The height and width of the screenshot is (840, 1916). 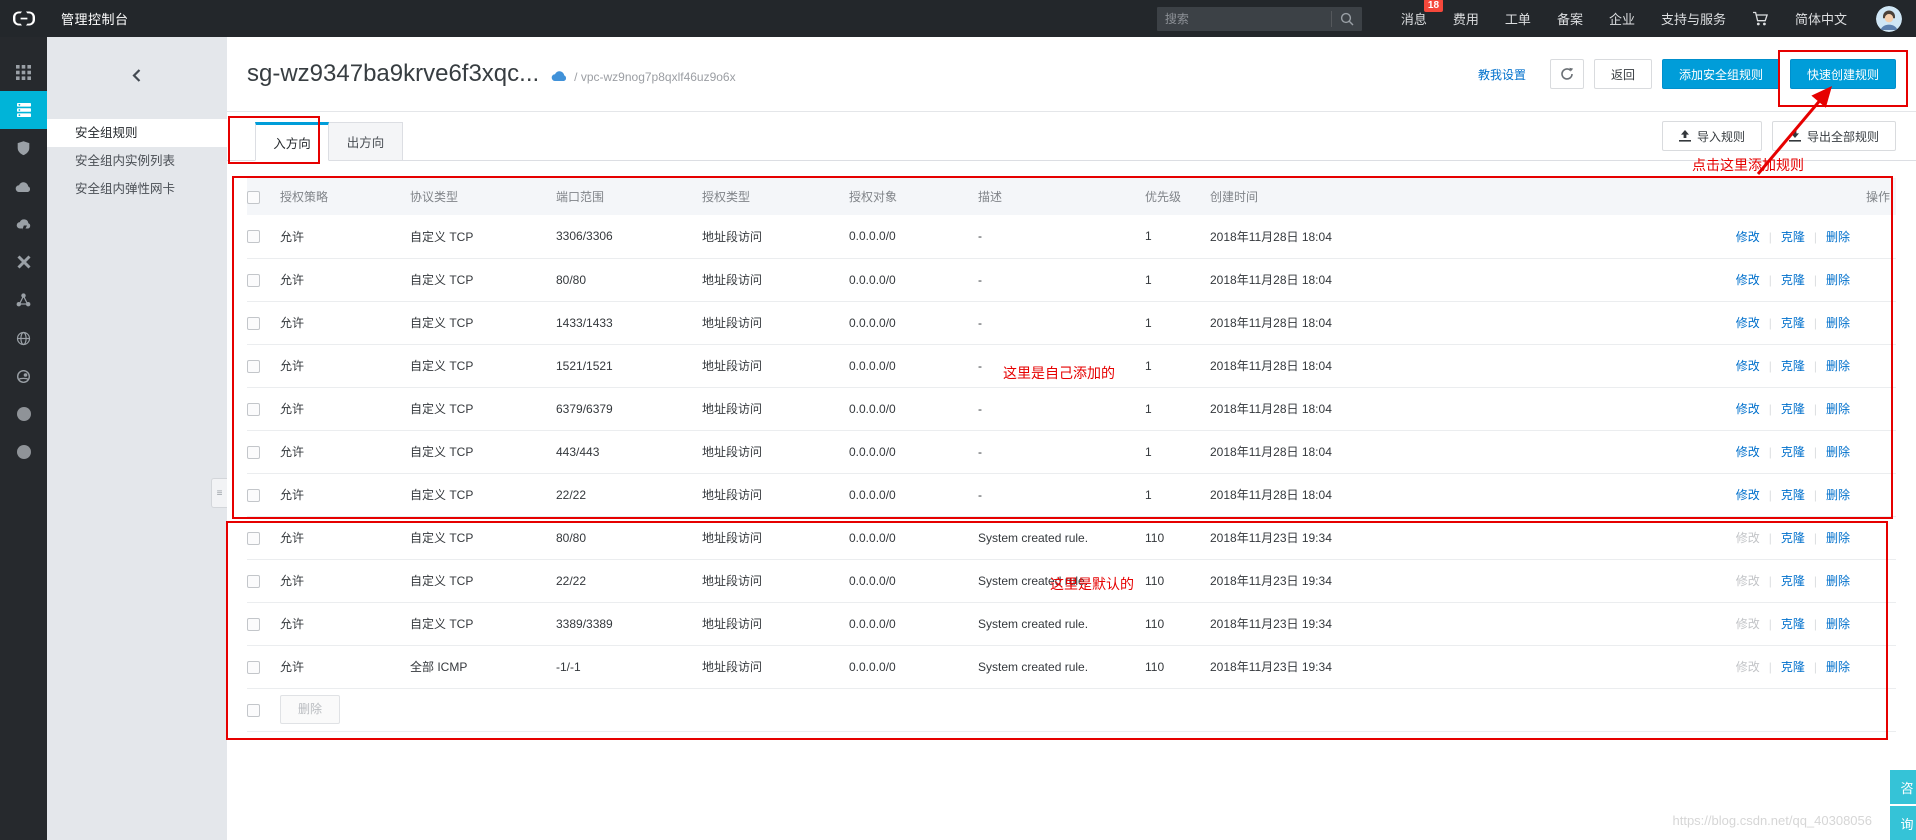 What do you see at coordinates (253, 197) in the screenshot?
I see `select-all-checkbox` at bounding box center [253, 197].